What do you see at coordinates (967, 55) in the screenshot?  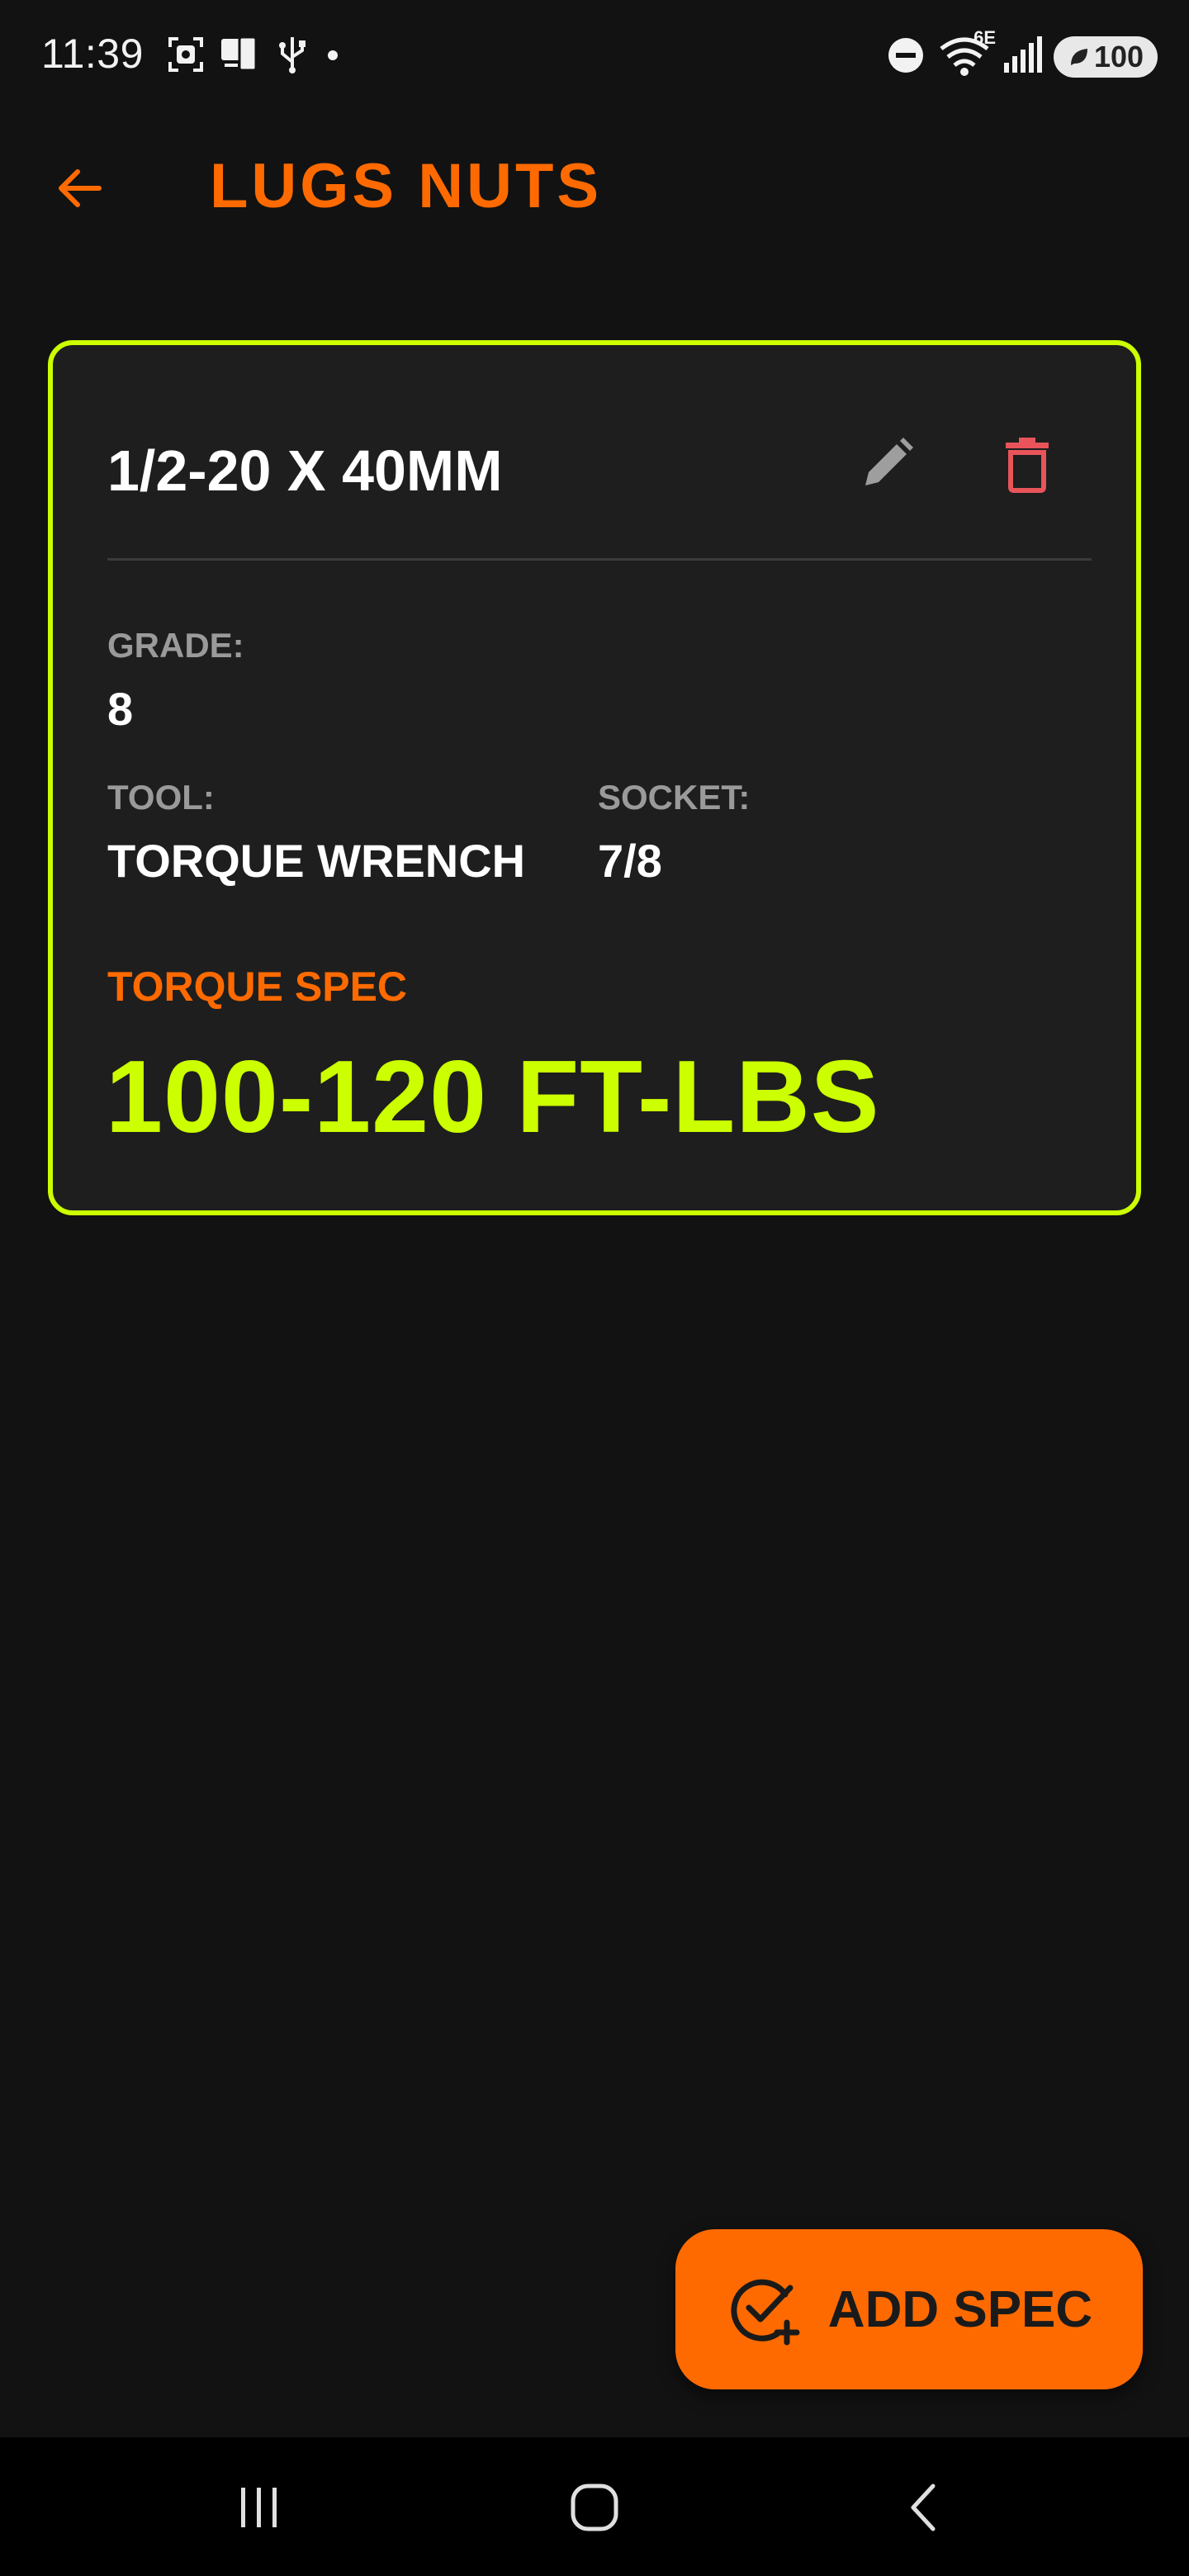 I see `wifi-icon: 6E` at bounding box center [967, 55].